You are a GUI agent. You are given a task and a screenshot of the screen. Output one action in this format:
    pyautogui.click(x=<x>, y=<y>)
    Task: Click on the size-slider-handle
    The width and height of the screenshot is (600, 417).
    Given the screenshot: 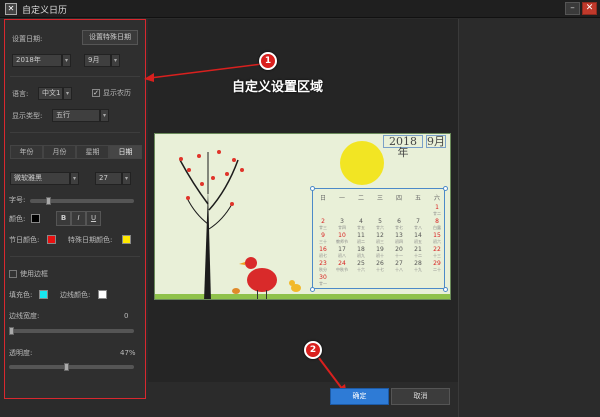 What is the action you would take?
    pyautogui.click(x=48, y=201)
    